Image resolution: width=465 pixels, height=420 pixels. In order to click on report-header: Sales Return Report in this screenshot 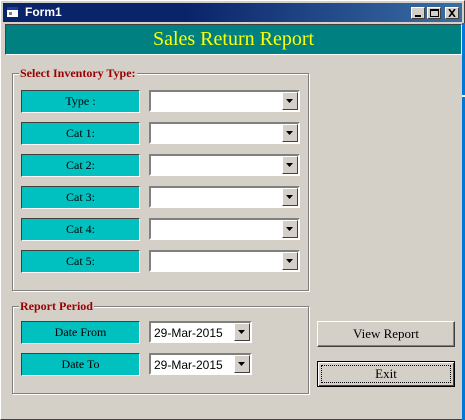, I will do `click(233, 39)`.